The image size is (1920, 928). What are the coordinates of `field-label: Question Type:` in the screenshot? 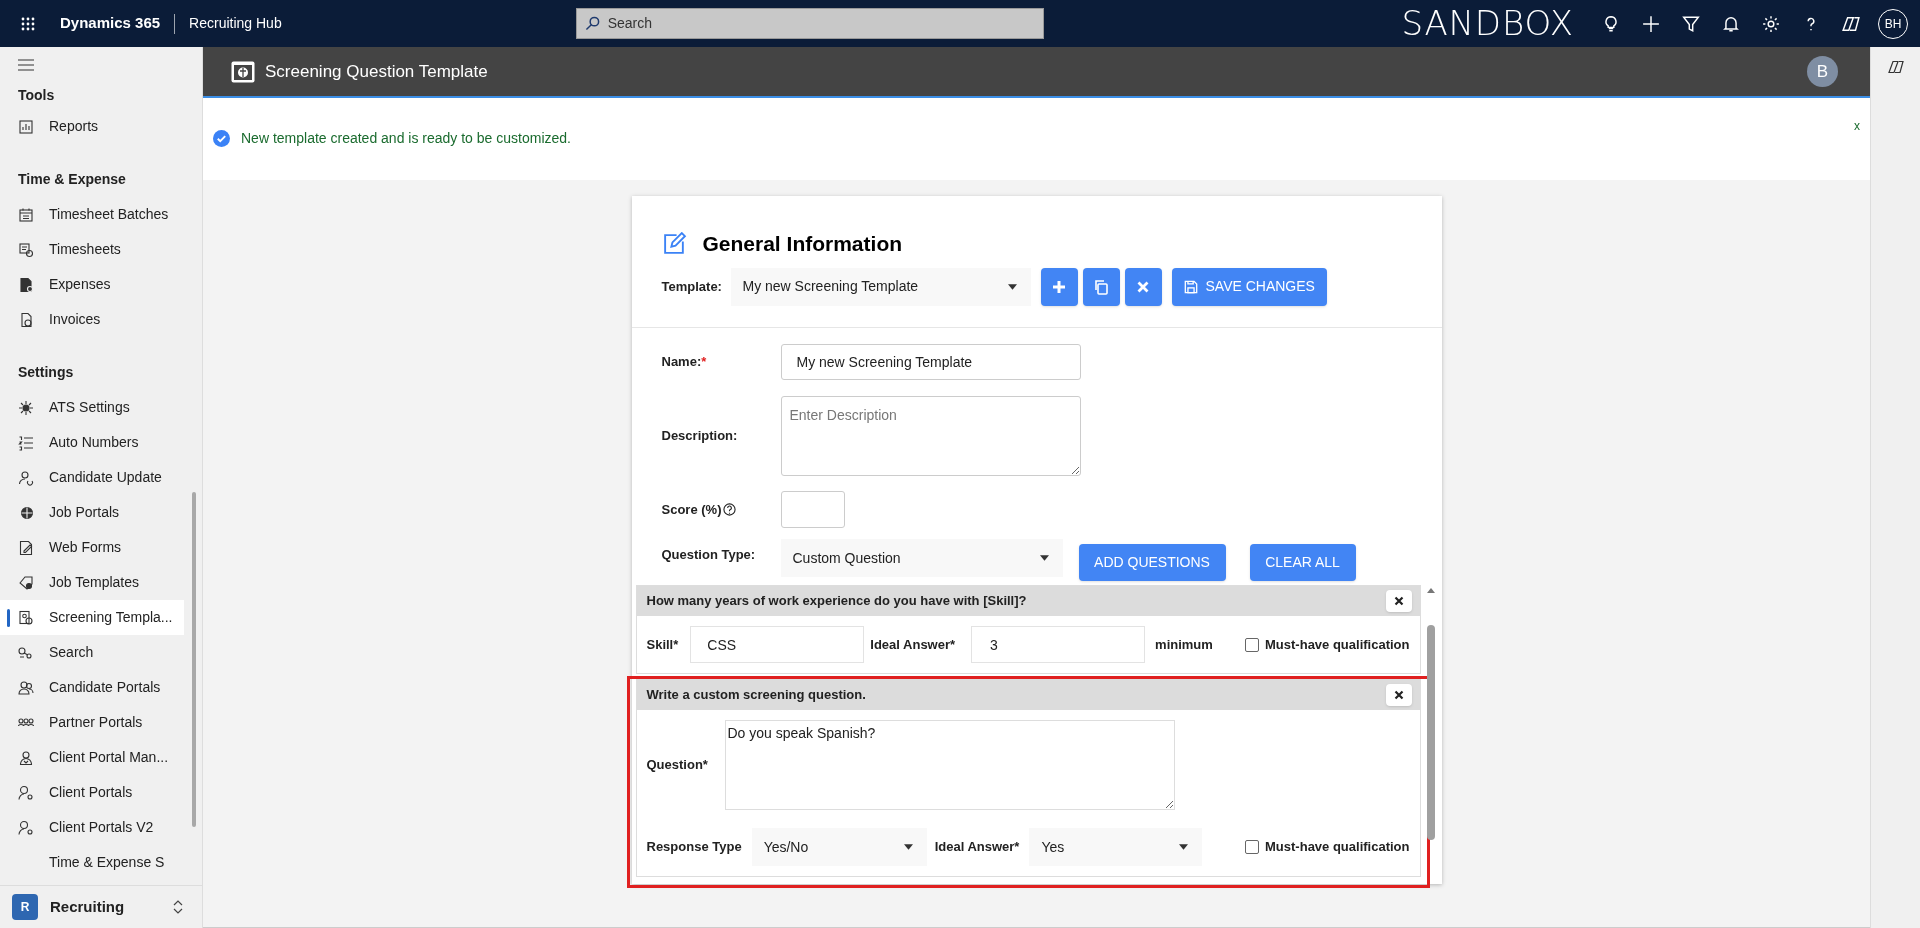 It's located at (708, 555).